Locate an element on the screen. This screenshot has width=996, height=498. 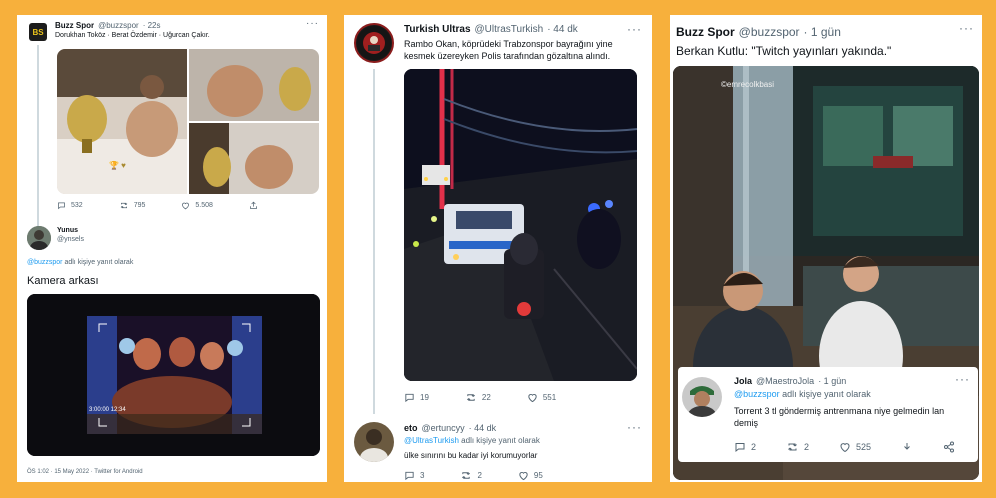
tweet-header: Buzz Spor @buzzspor · 1 gün is located at coordinates (758, 32).